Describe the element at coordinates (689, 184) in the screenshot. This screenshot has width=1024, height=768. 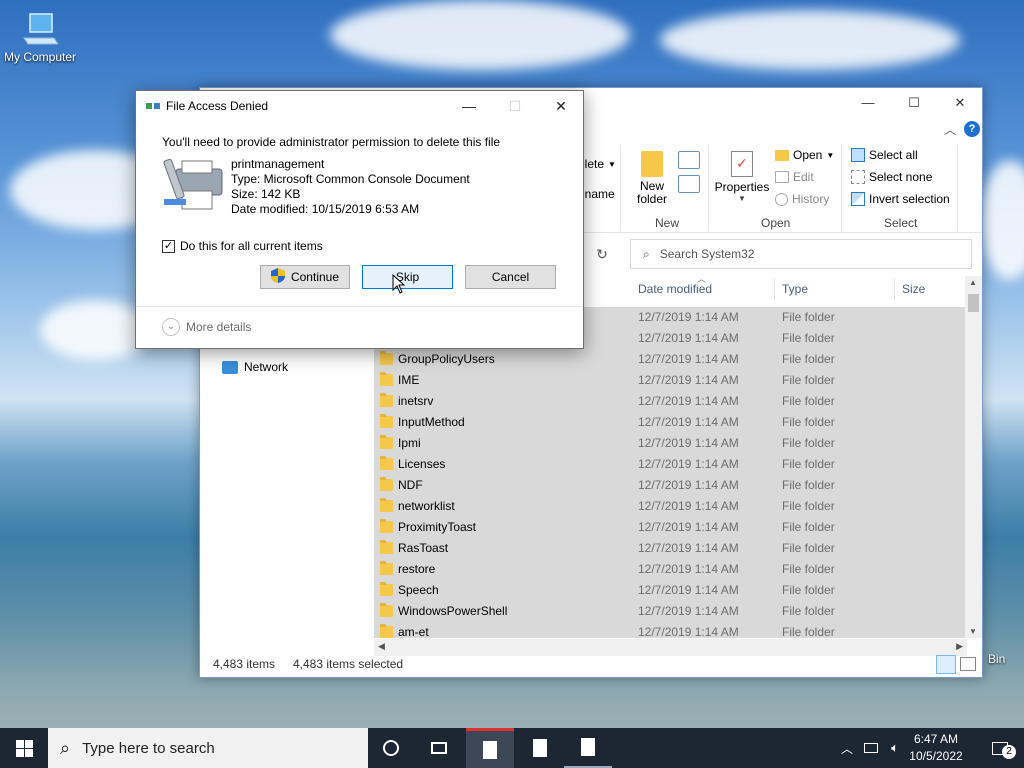
I see `move-to-icon` at that location.